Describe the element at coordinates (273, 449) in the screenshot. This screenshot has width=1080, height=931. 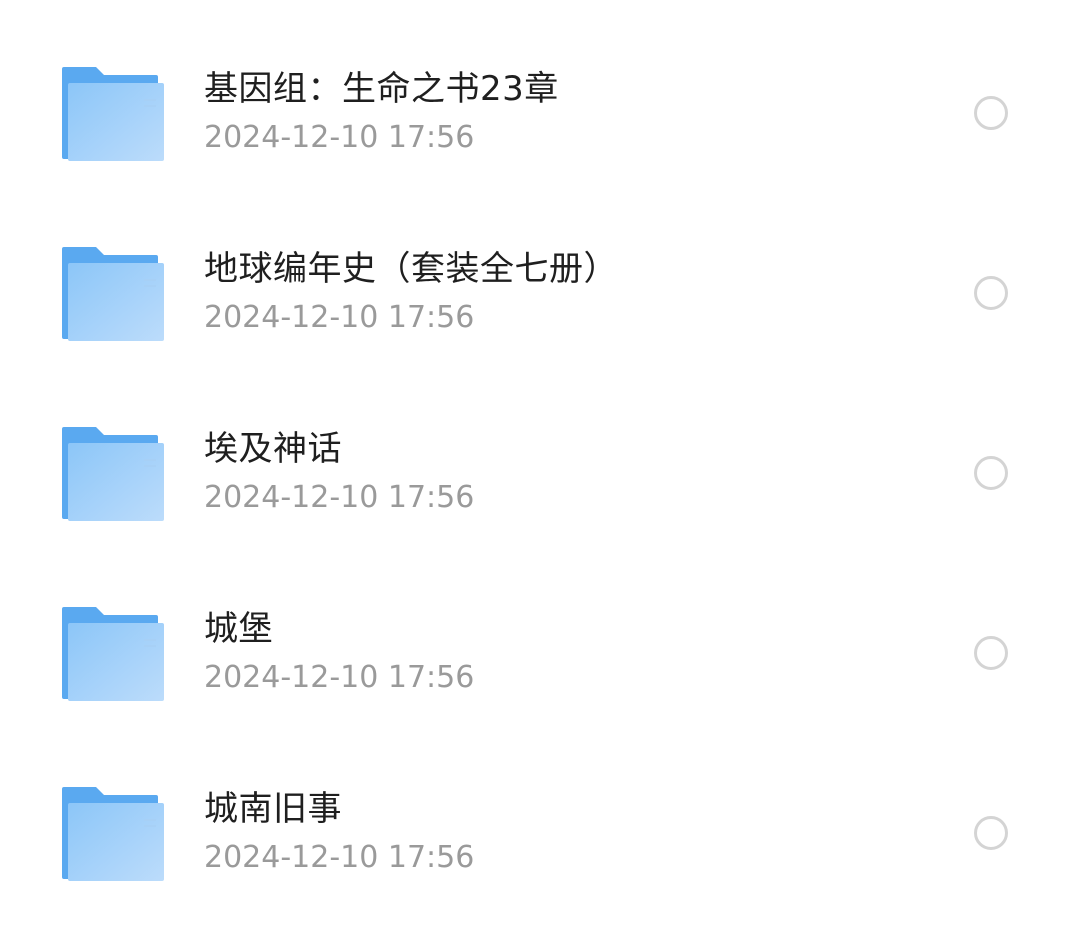
I see `file-name: 埃及神话` at that location.